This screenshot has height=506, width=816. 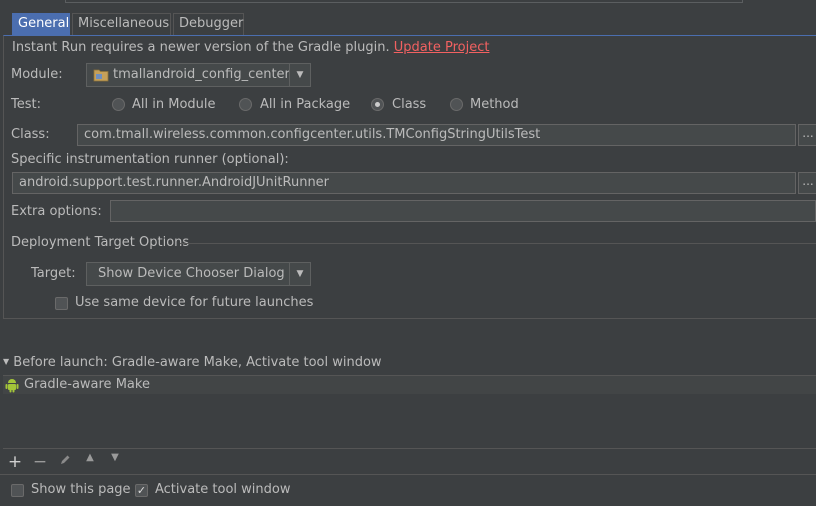 What do you see at coordinates (141, 490) in the screenshot?
I see `activate-tool-window-checkbox: ✓` at bounding box center [141, 490].